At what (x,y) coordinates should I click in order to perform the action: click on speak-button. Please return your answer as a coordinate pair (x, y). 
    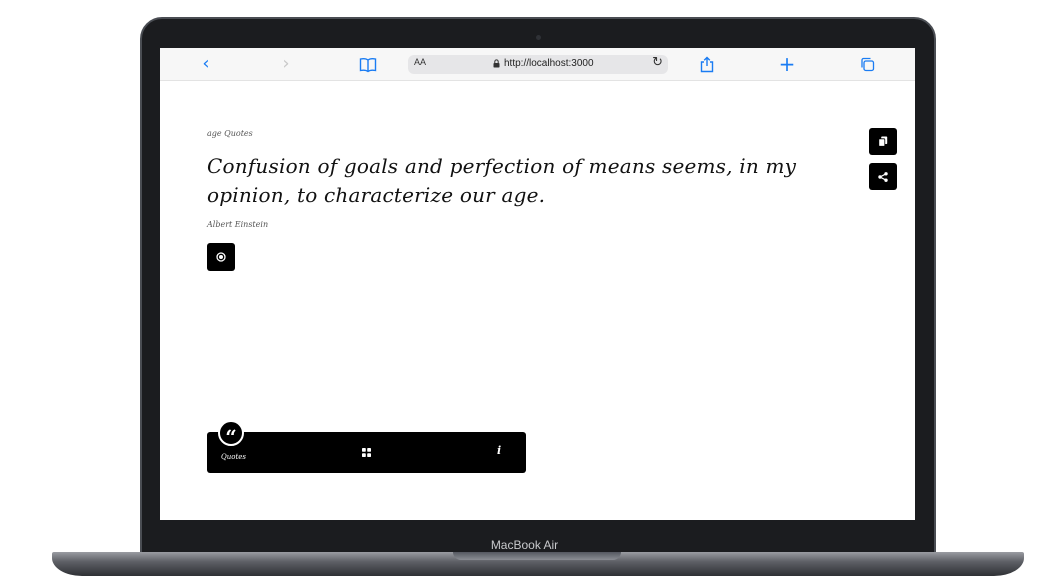
    Looking at the image, I should click on (221, 257).